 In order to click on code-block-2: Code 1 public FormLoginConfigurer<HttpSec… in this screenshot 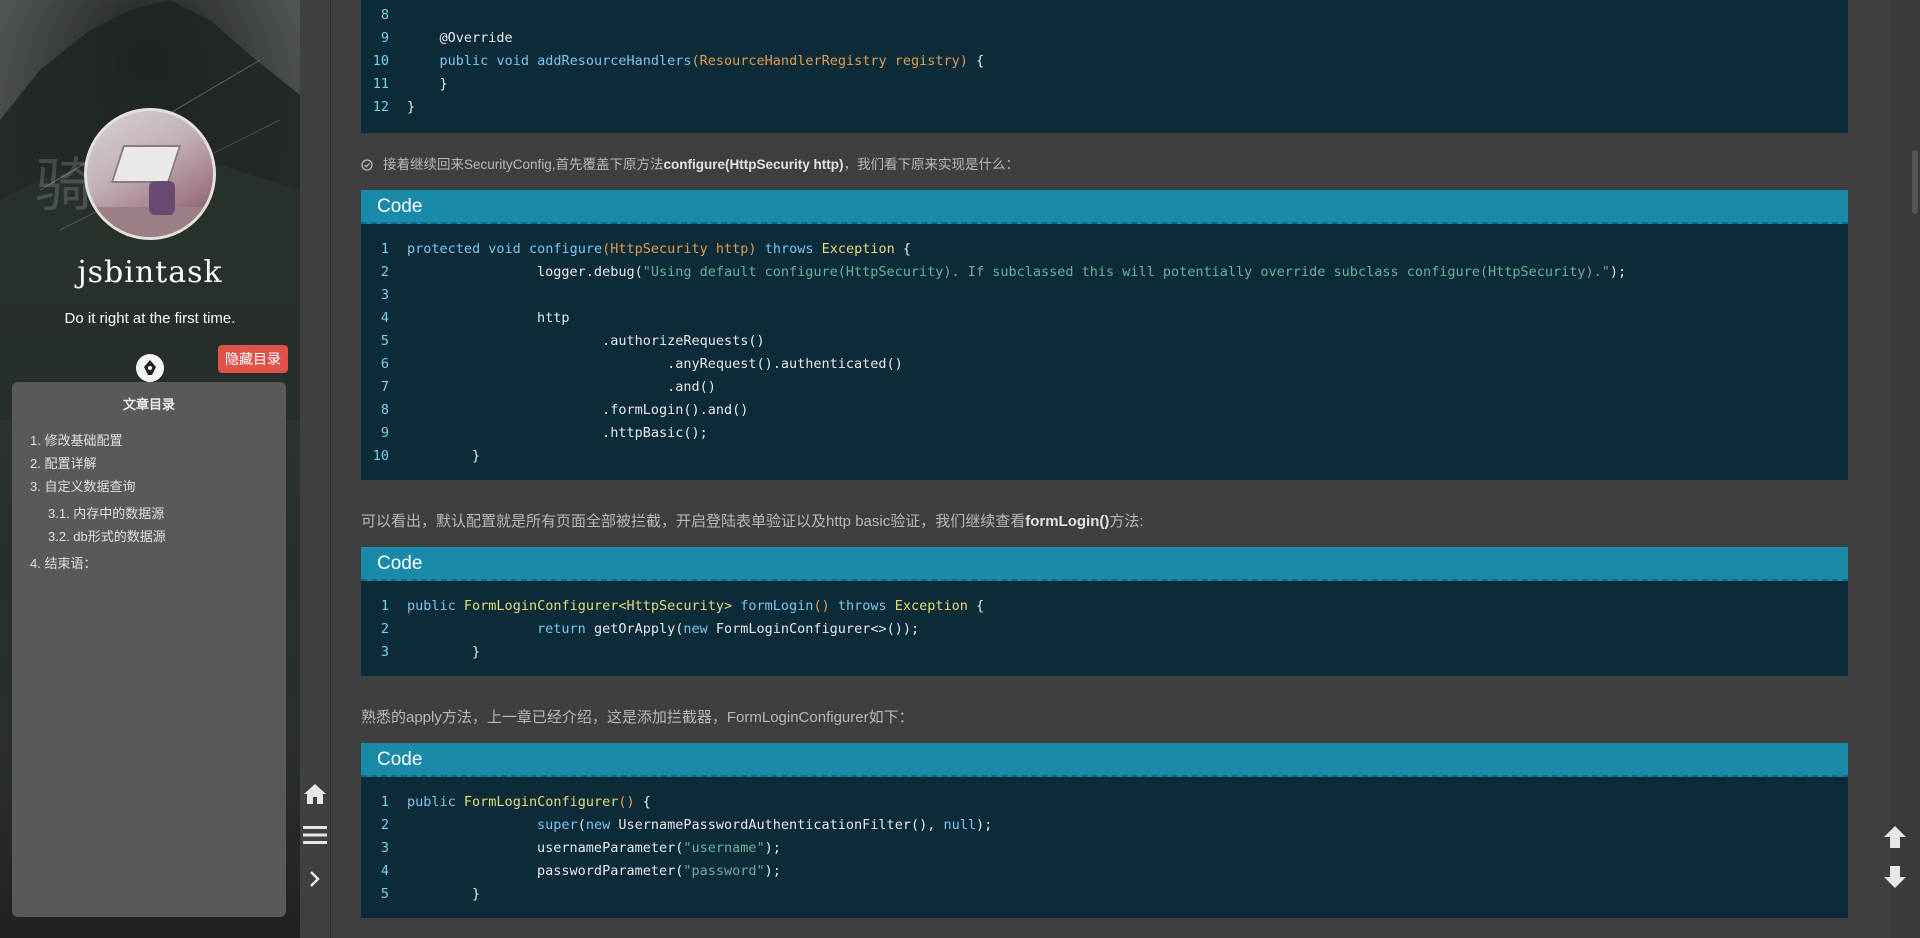, I will do `click(1104, 611)`.